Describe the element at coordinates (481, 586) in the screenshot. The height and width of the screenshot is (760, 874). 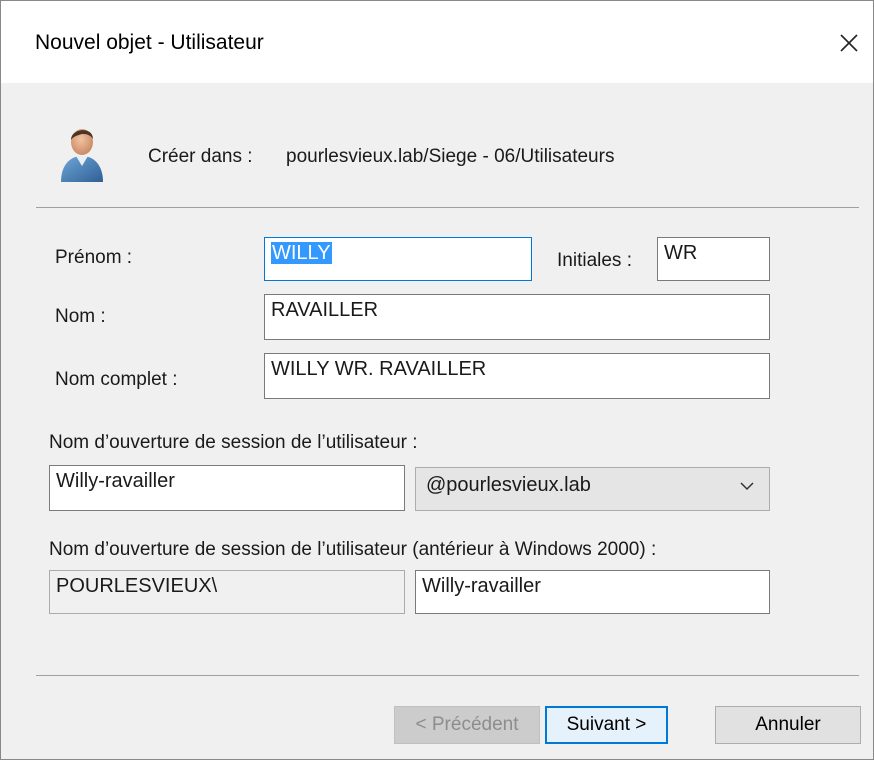
I see `pre2000-logon-value: Willy-ravailler` at that location.